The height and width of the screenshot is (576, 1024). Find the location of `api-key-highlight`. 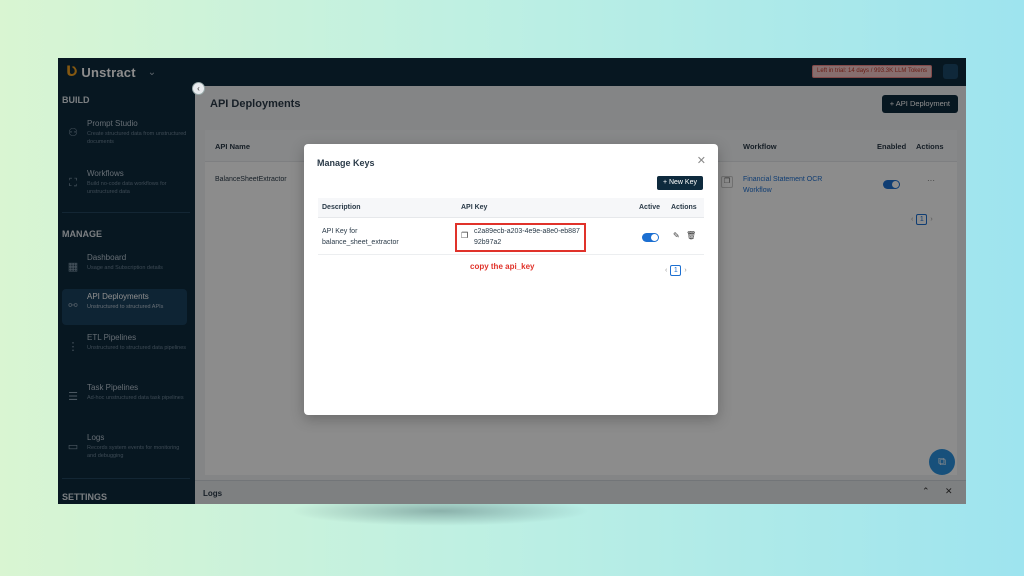

api-key-highlight is located at coordinates (520, 237).